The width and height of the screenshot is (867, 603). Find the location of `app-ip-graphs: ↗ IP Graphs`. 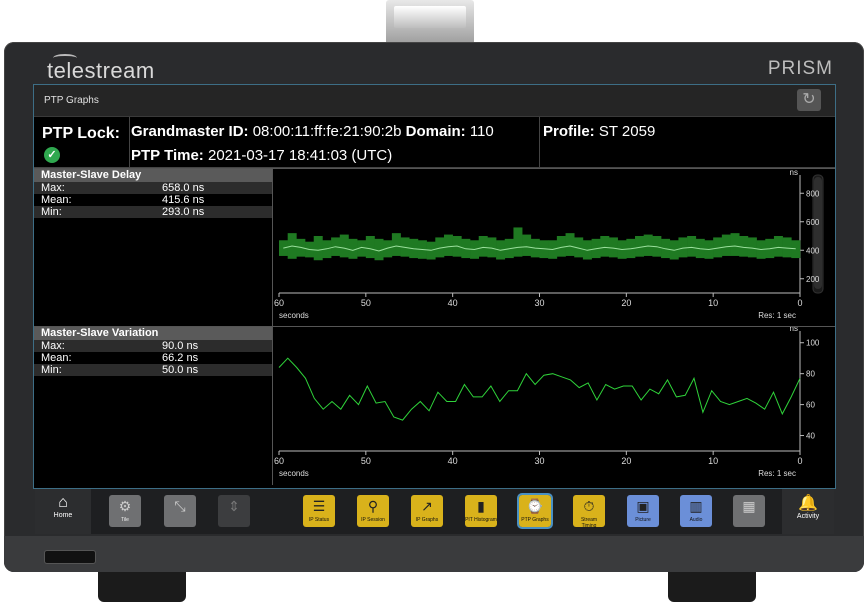

app-ip-graphs: ↗ IP Graphs is located at coordinates (427, 511).